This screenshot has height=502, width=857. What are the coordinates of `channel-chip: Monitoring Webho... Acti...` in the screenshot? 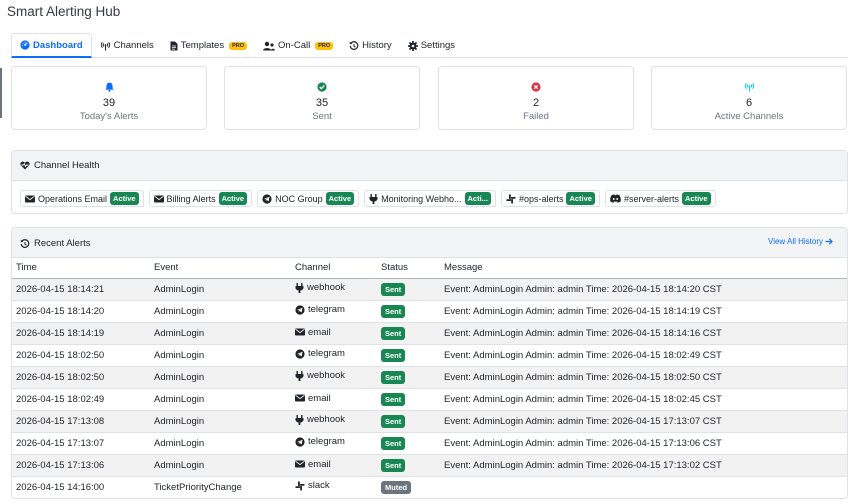 It's located at (430, 198).